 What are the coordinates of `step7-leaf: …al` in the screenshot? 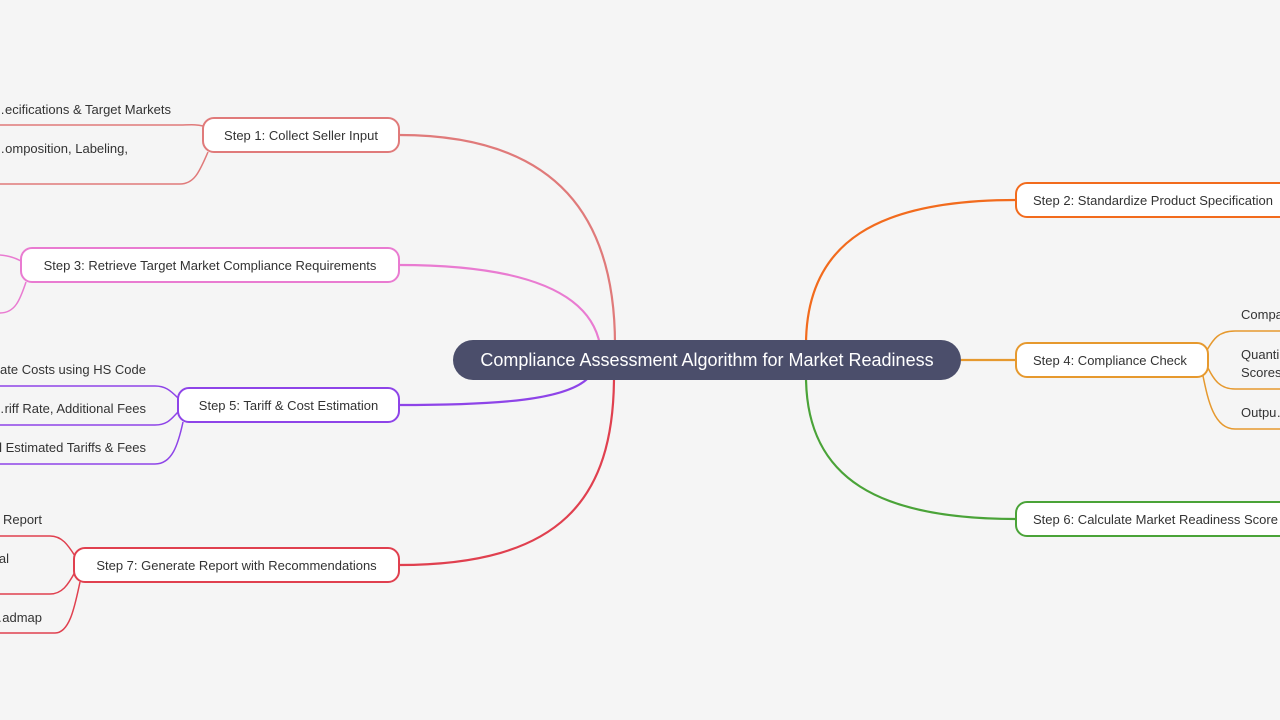 It's located at (4, 559).